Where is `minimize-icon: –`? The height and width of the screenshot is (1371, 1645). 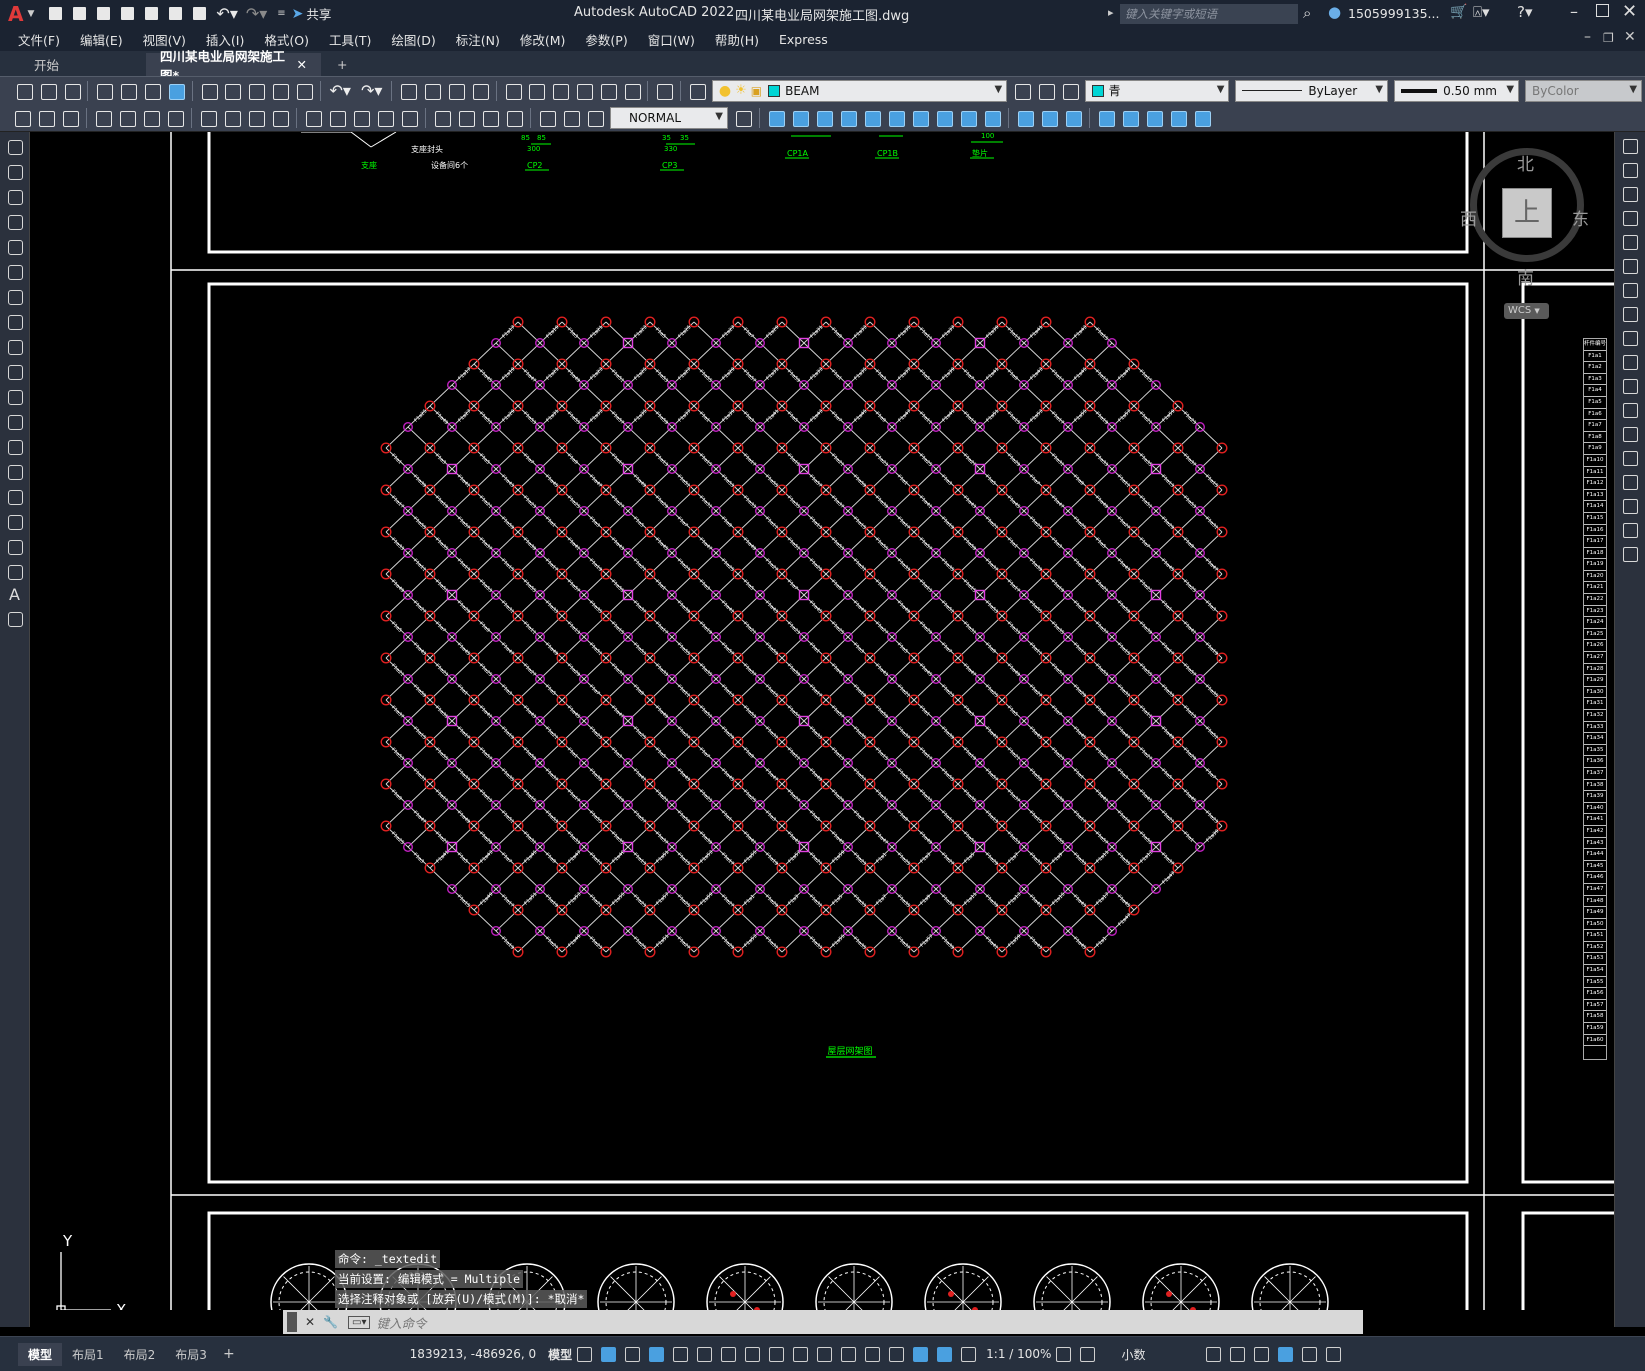 minimize-icon: – is located at coordinates (1574, 11).